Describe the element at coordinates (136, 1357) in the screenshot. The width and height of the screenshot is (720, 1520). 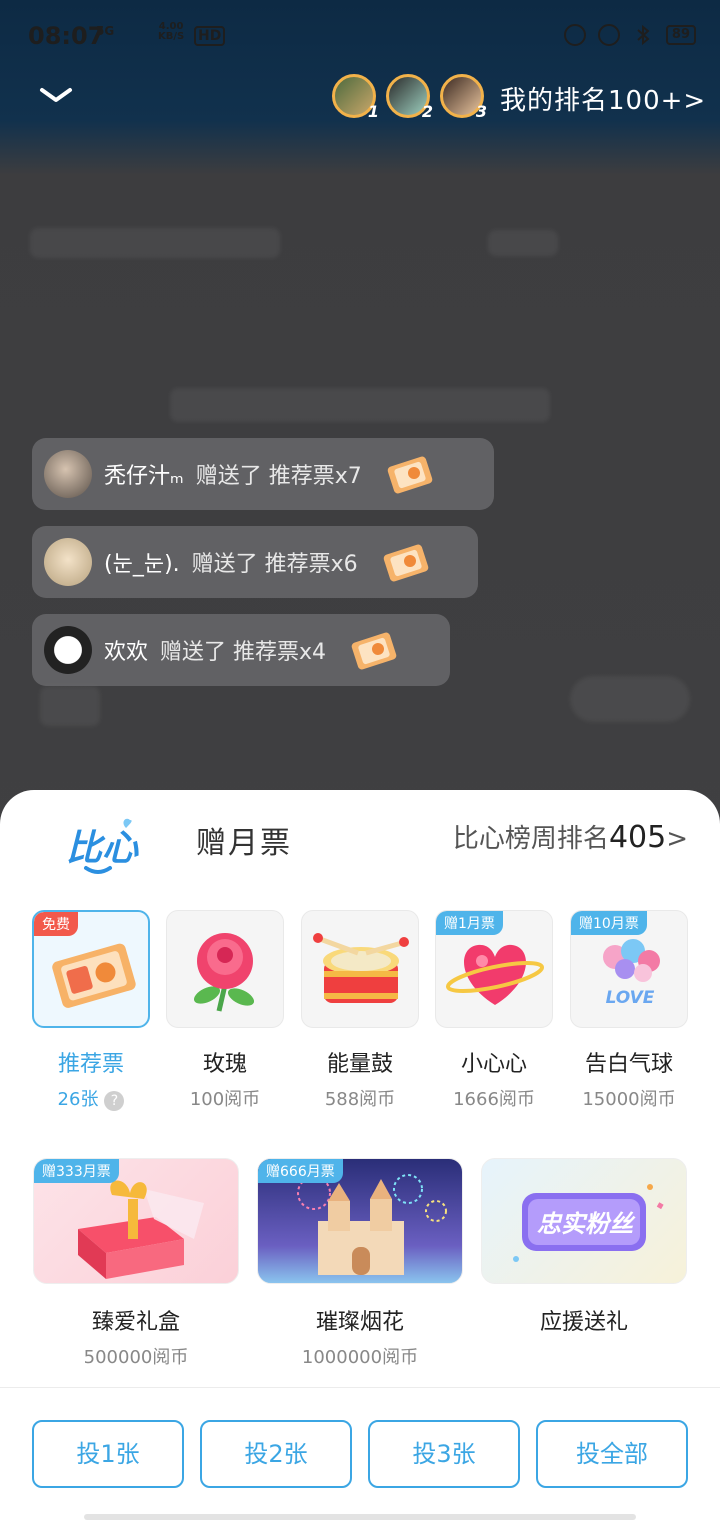
I see `gift-price: 500000阅币` at that location.